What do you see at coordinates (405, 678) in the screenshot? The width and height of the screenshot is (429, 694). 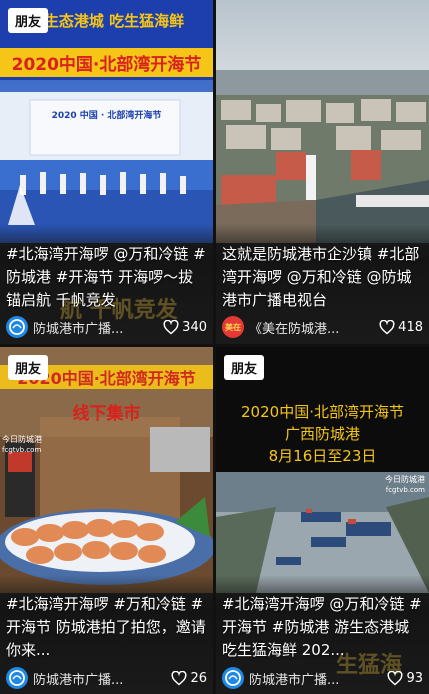 I see `like-button: 93` at bounding box center [405, 678].